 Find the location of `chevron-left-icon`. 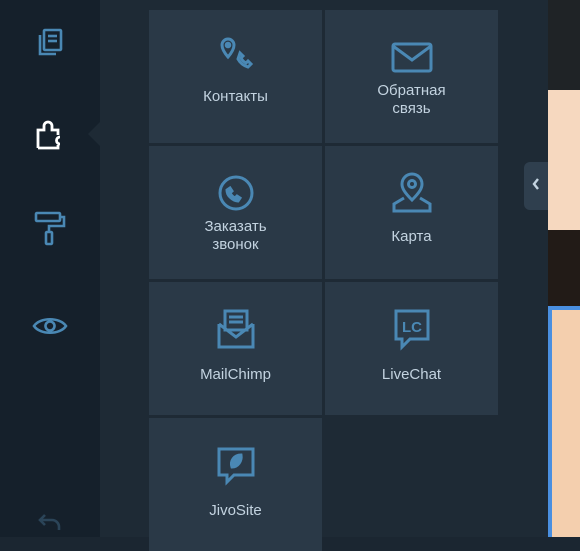

chevron-left-icon is located at coordinates (536, 186).